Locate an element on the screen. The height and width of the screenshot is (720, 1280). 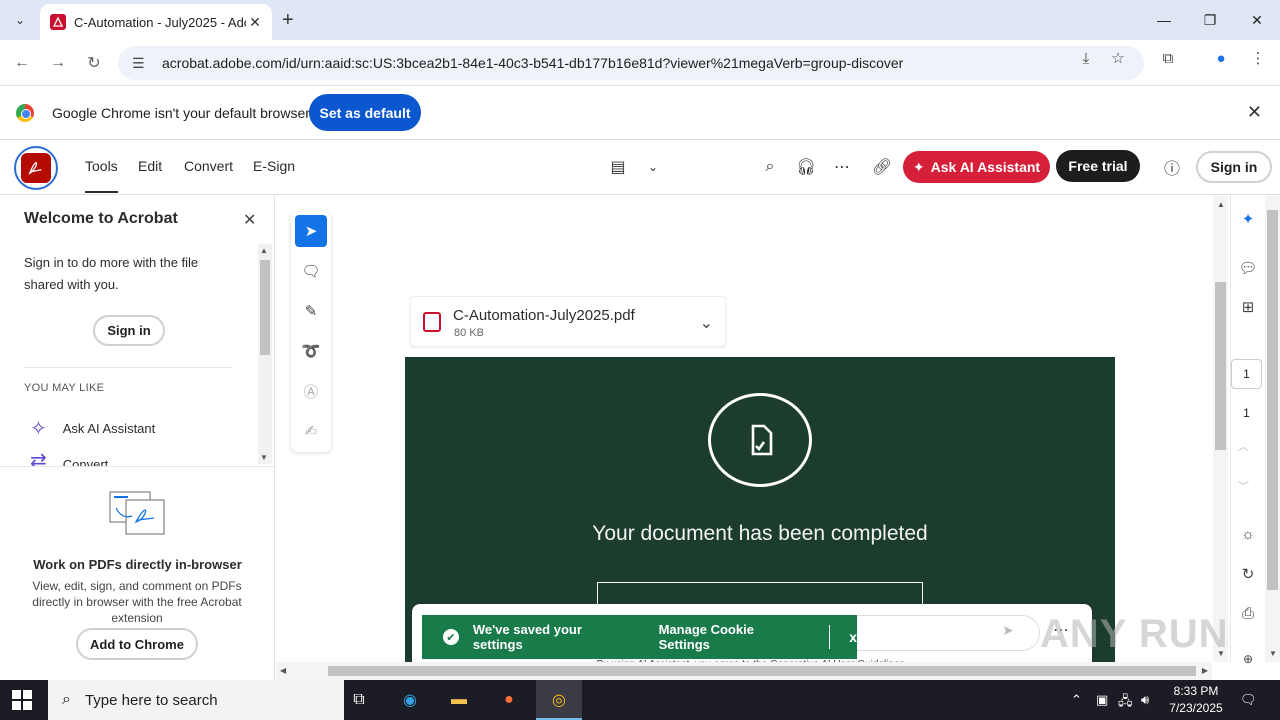
minimize-button: — is located at coordinates (1164, 20).